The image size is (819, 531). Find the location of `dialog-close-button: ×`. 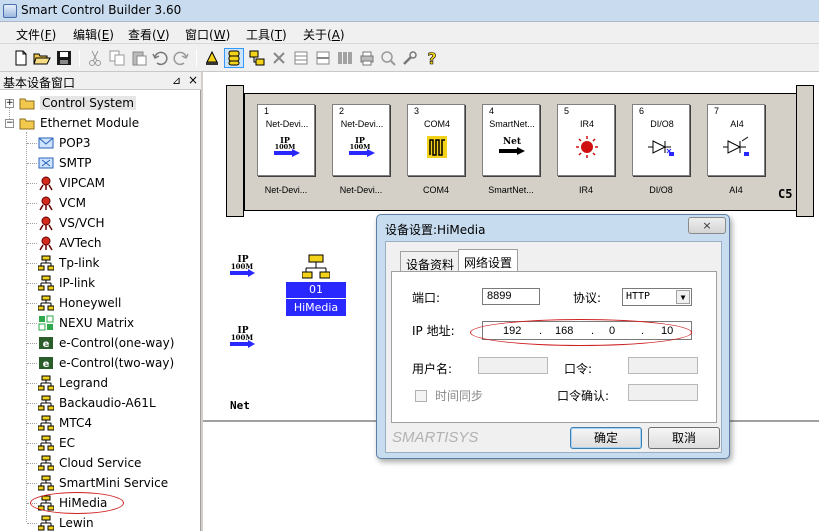

dialog-close-button: × is located at coordinates (707, 225).